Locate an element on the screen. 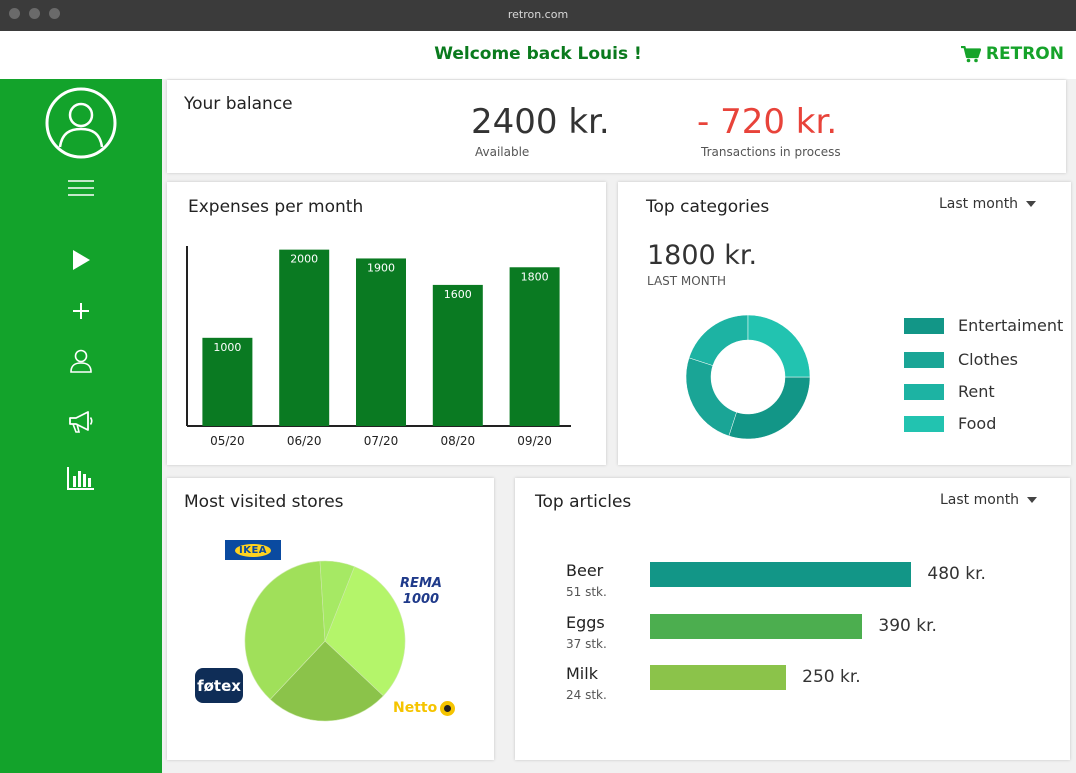 This screenshot has height=773, width=1076. donut-slice-entertaiment is located at coordinates (769, 408).